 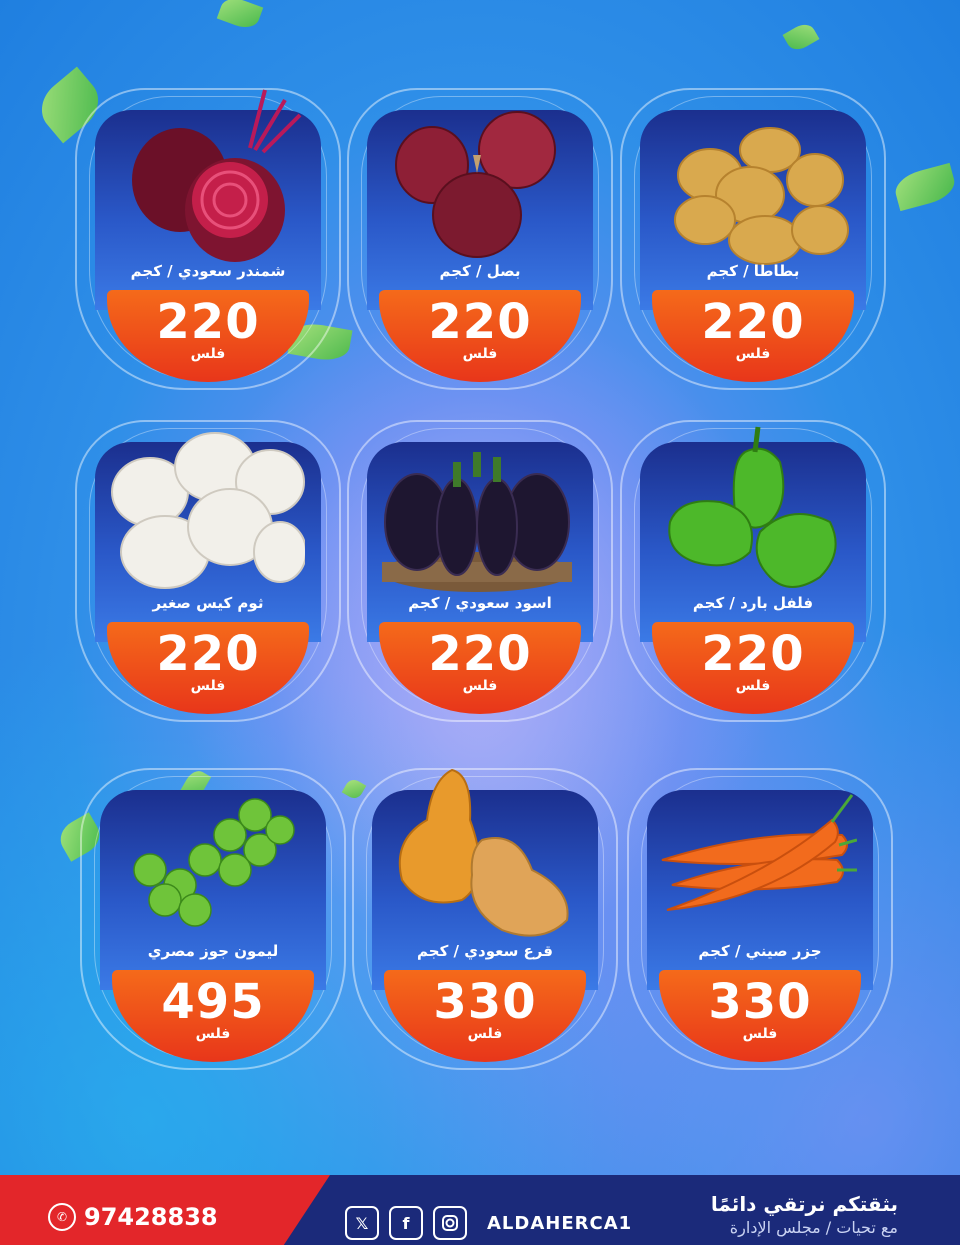 I want to click on product-card: قرع سعودي / كجم 330 فلس, so click(x=485, y=919).